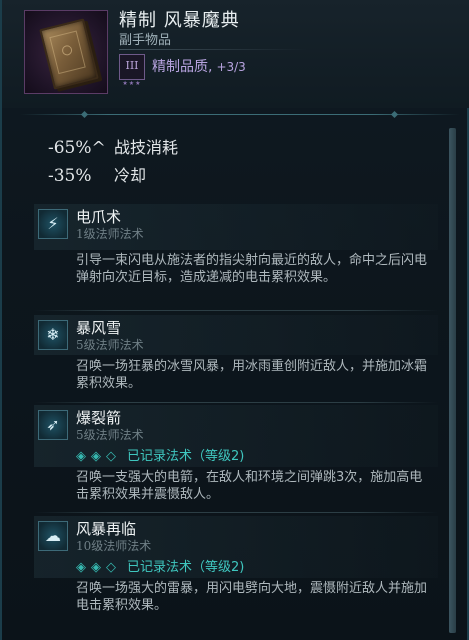  What do you see at coordinates (53, 335) in the screenshot?
I see `blizzard-icon: ❄` at bounding box center [53, 335].